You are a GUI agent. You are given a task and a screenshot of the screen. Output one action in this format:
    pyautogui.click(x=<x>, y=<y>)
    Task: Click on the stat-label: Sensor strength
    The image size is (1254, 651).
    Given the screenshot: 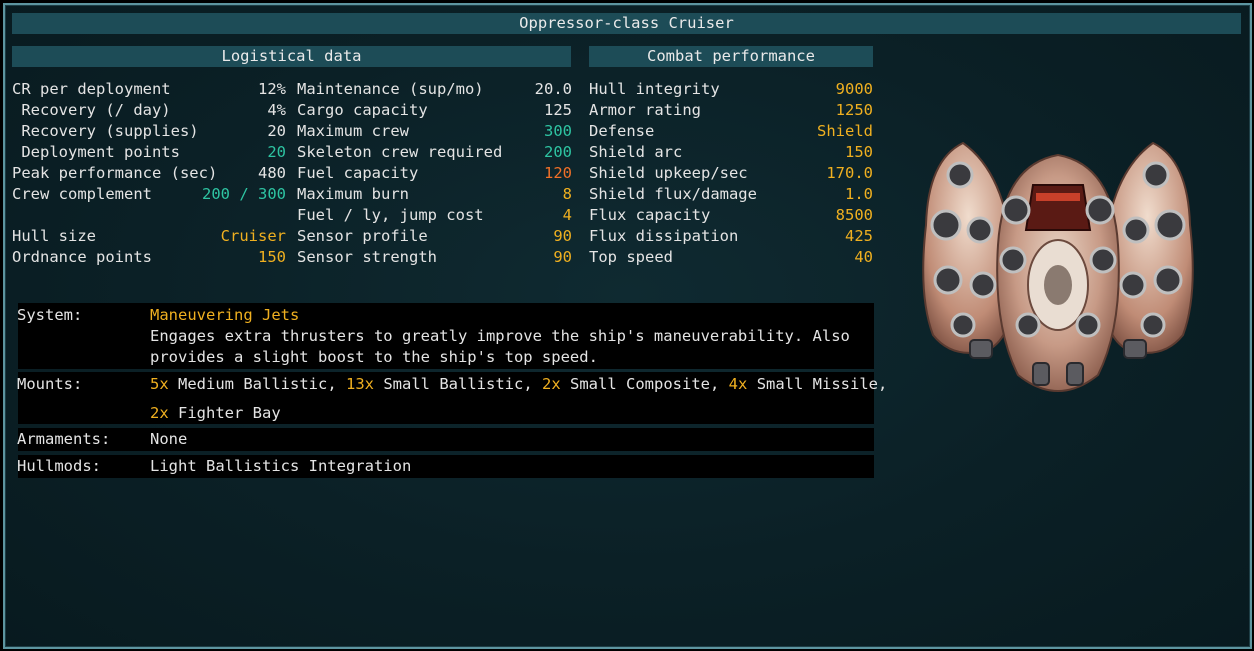 What is the action you would take?
    pyautogui.click(x=367, y=257)
    